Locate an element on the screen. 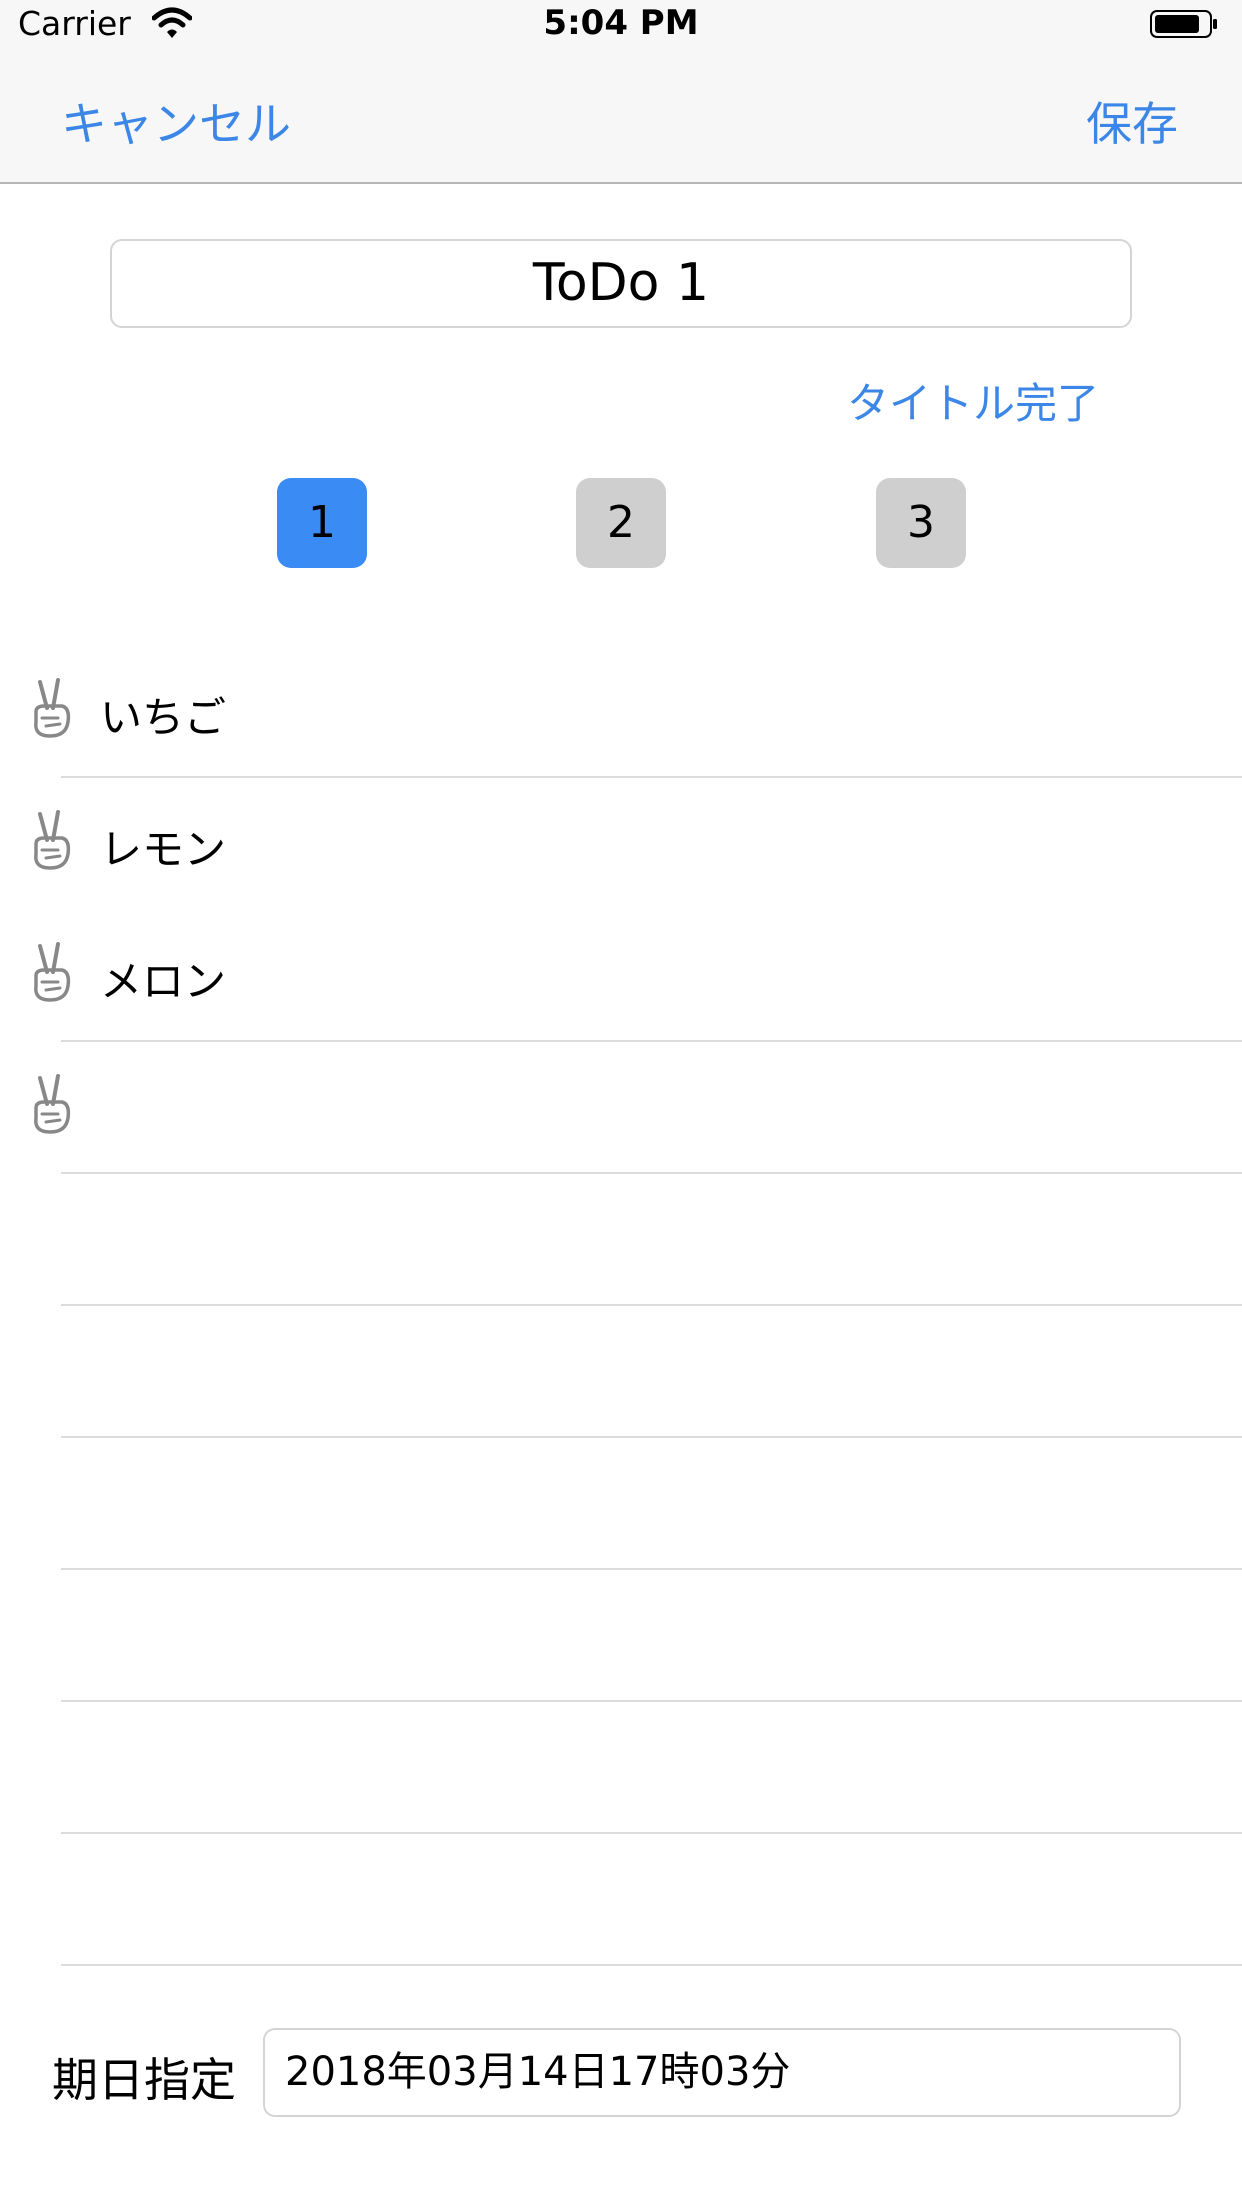 Image resolution: width=1242 pixels, height=2208 pixels. segment-2-button: 2 is located at coordinates (621, 523).